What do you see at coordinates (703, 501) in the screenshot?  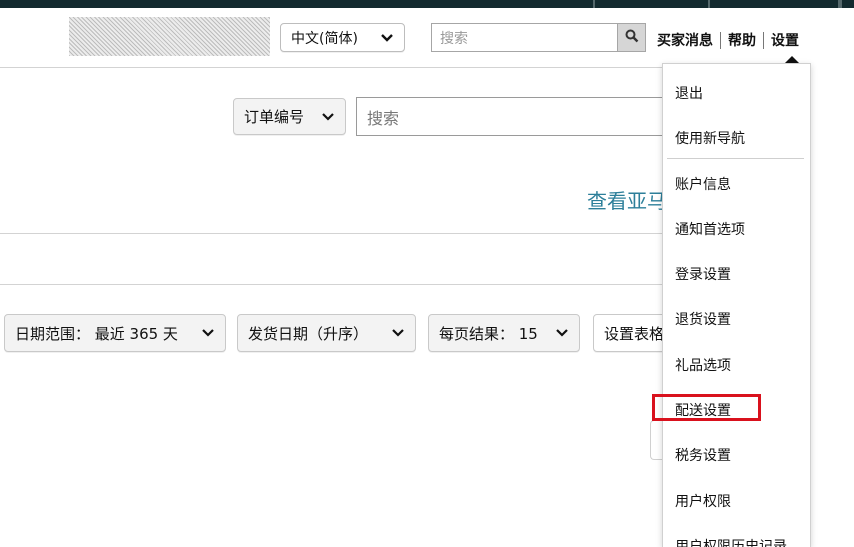 I see `menu-item-user-permissions: 用户权限` at bounding box center [703, 501].